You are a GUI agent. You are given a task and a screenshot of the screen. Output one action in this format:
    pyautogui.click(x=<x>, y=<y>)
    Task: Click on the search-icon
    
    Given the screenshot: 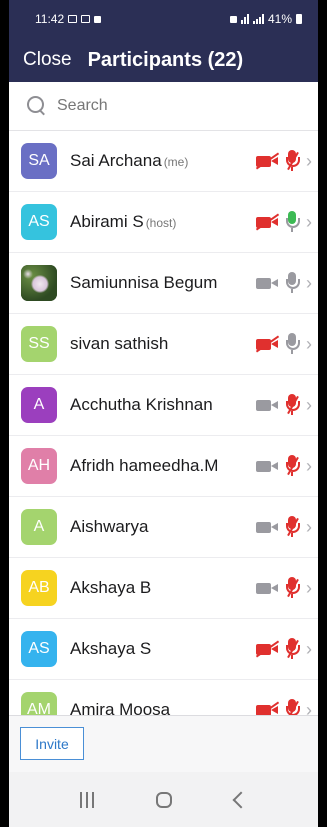 What is the action you would take?
    pyautogui.click(x=37, y=106)
    